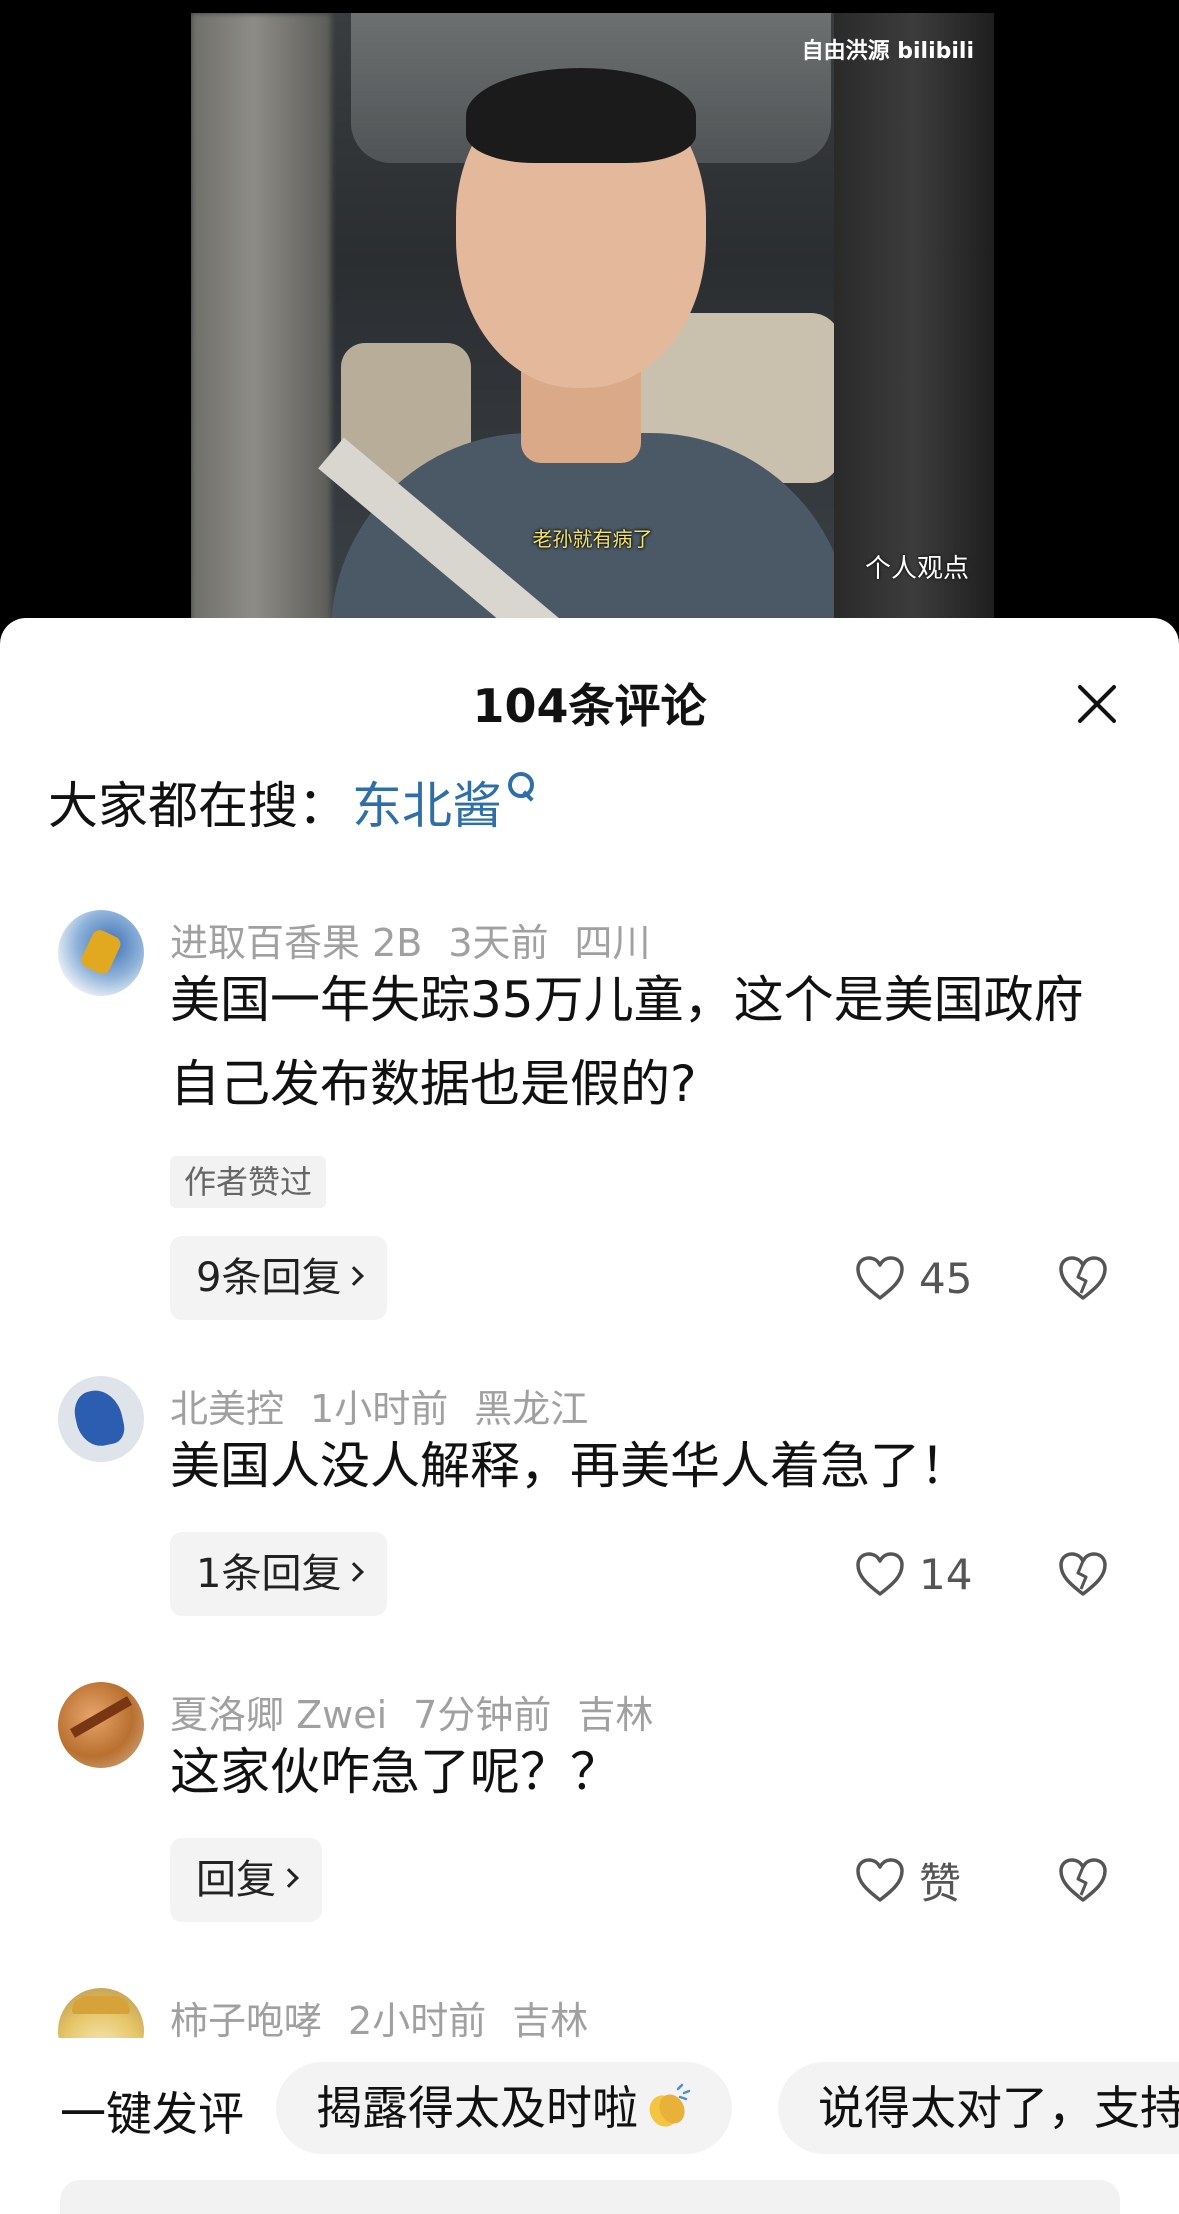  What do you see at coordinates (269, 1278) in the screenshot?
I see `replies-label: 9条回复` at bounding box center [269, 1278].